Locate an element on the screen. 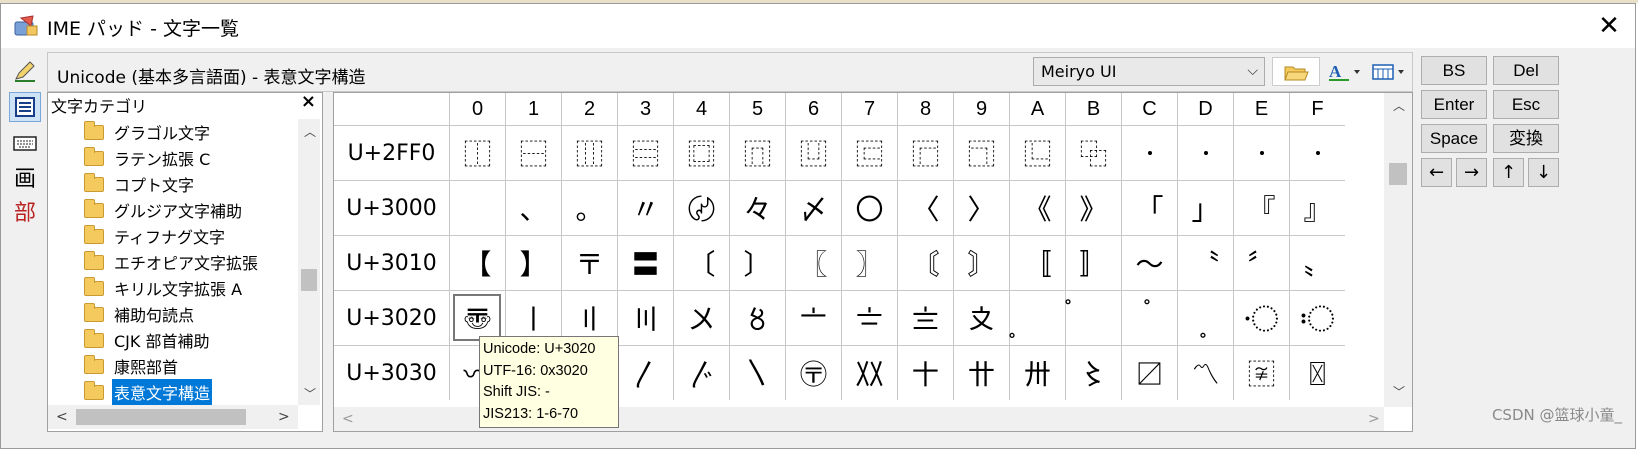 This screenshot has height=451, width=1638. char-cell: ⿱ is located at coordinates (533, 152).